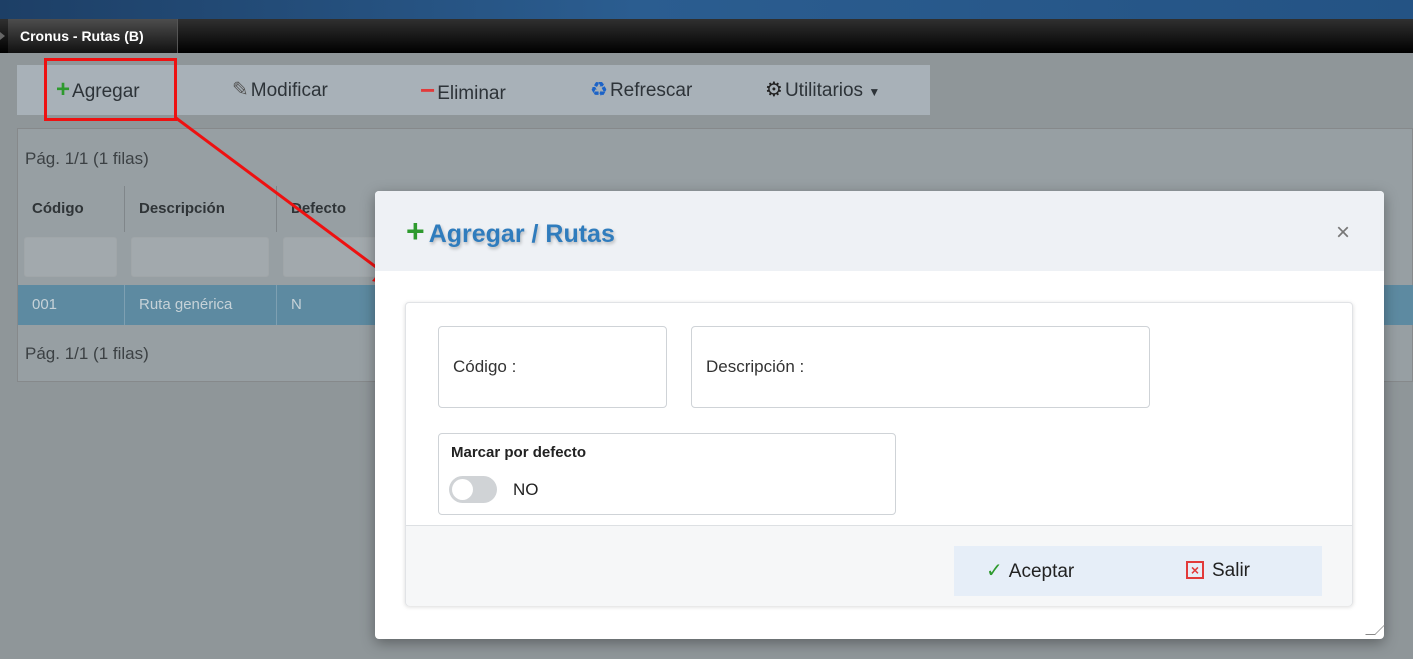  I want to click on toggle-knob, so click(462, 489).